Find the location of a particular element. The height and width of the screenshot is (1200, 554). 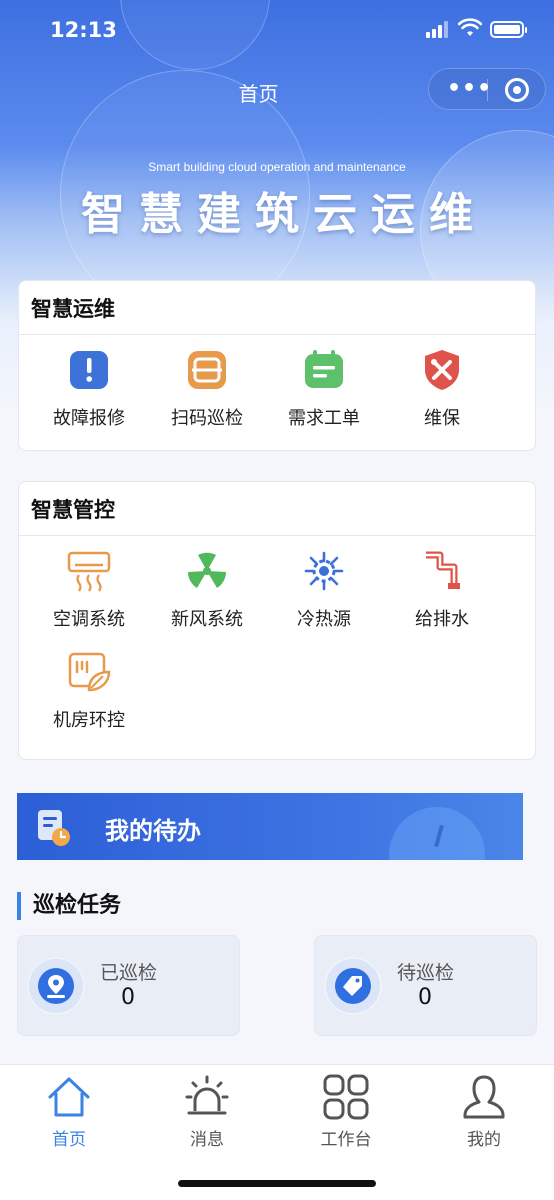

inspected-count: 0 is located at coordinates (128, 997).